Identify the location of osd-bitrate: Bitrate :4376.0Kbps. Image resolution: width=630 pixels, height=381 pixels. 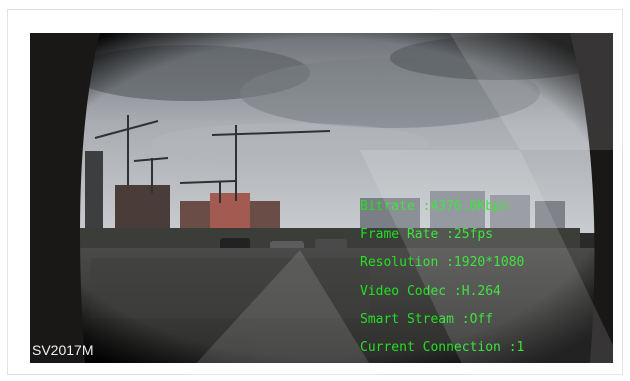
(434, 206).